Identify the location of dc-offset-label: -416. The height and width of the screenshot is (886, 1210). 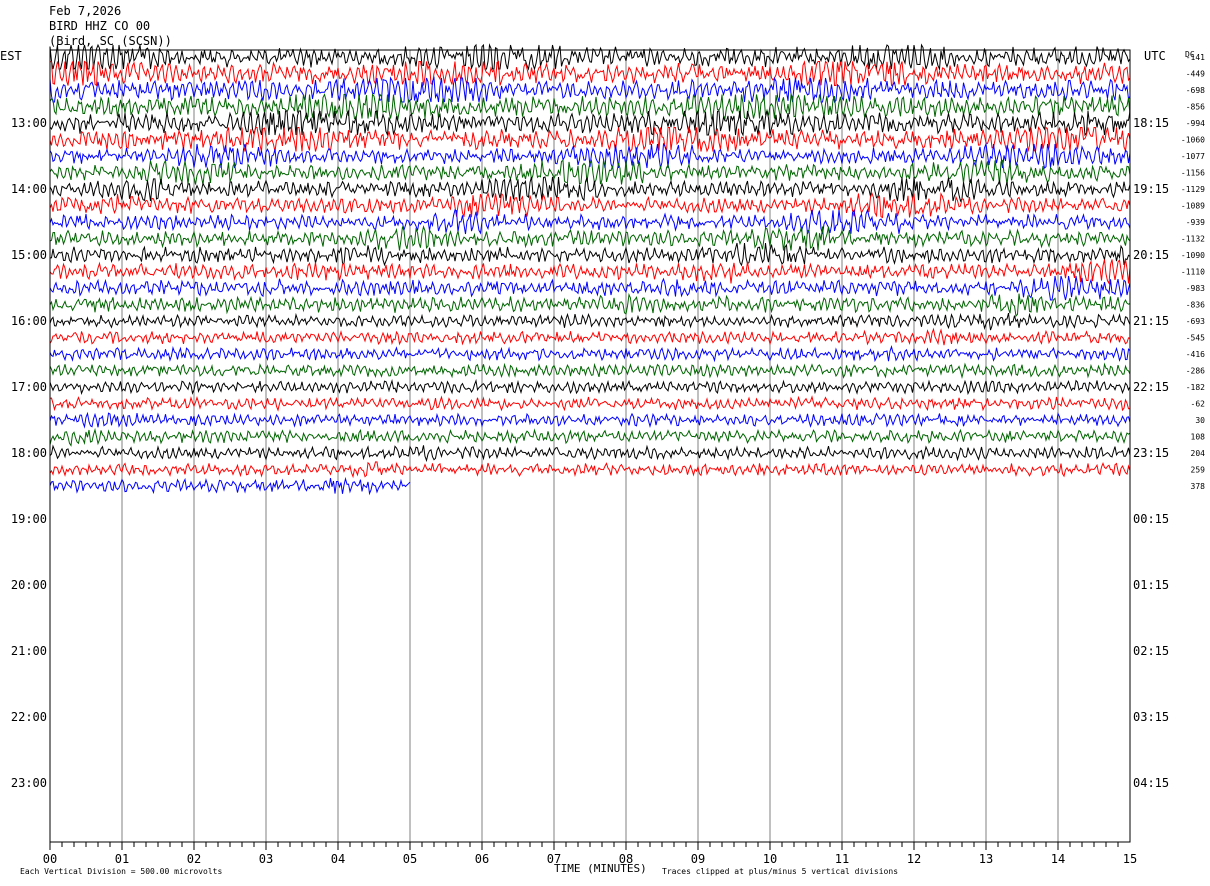
(1195, 354).